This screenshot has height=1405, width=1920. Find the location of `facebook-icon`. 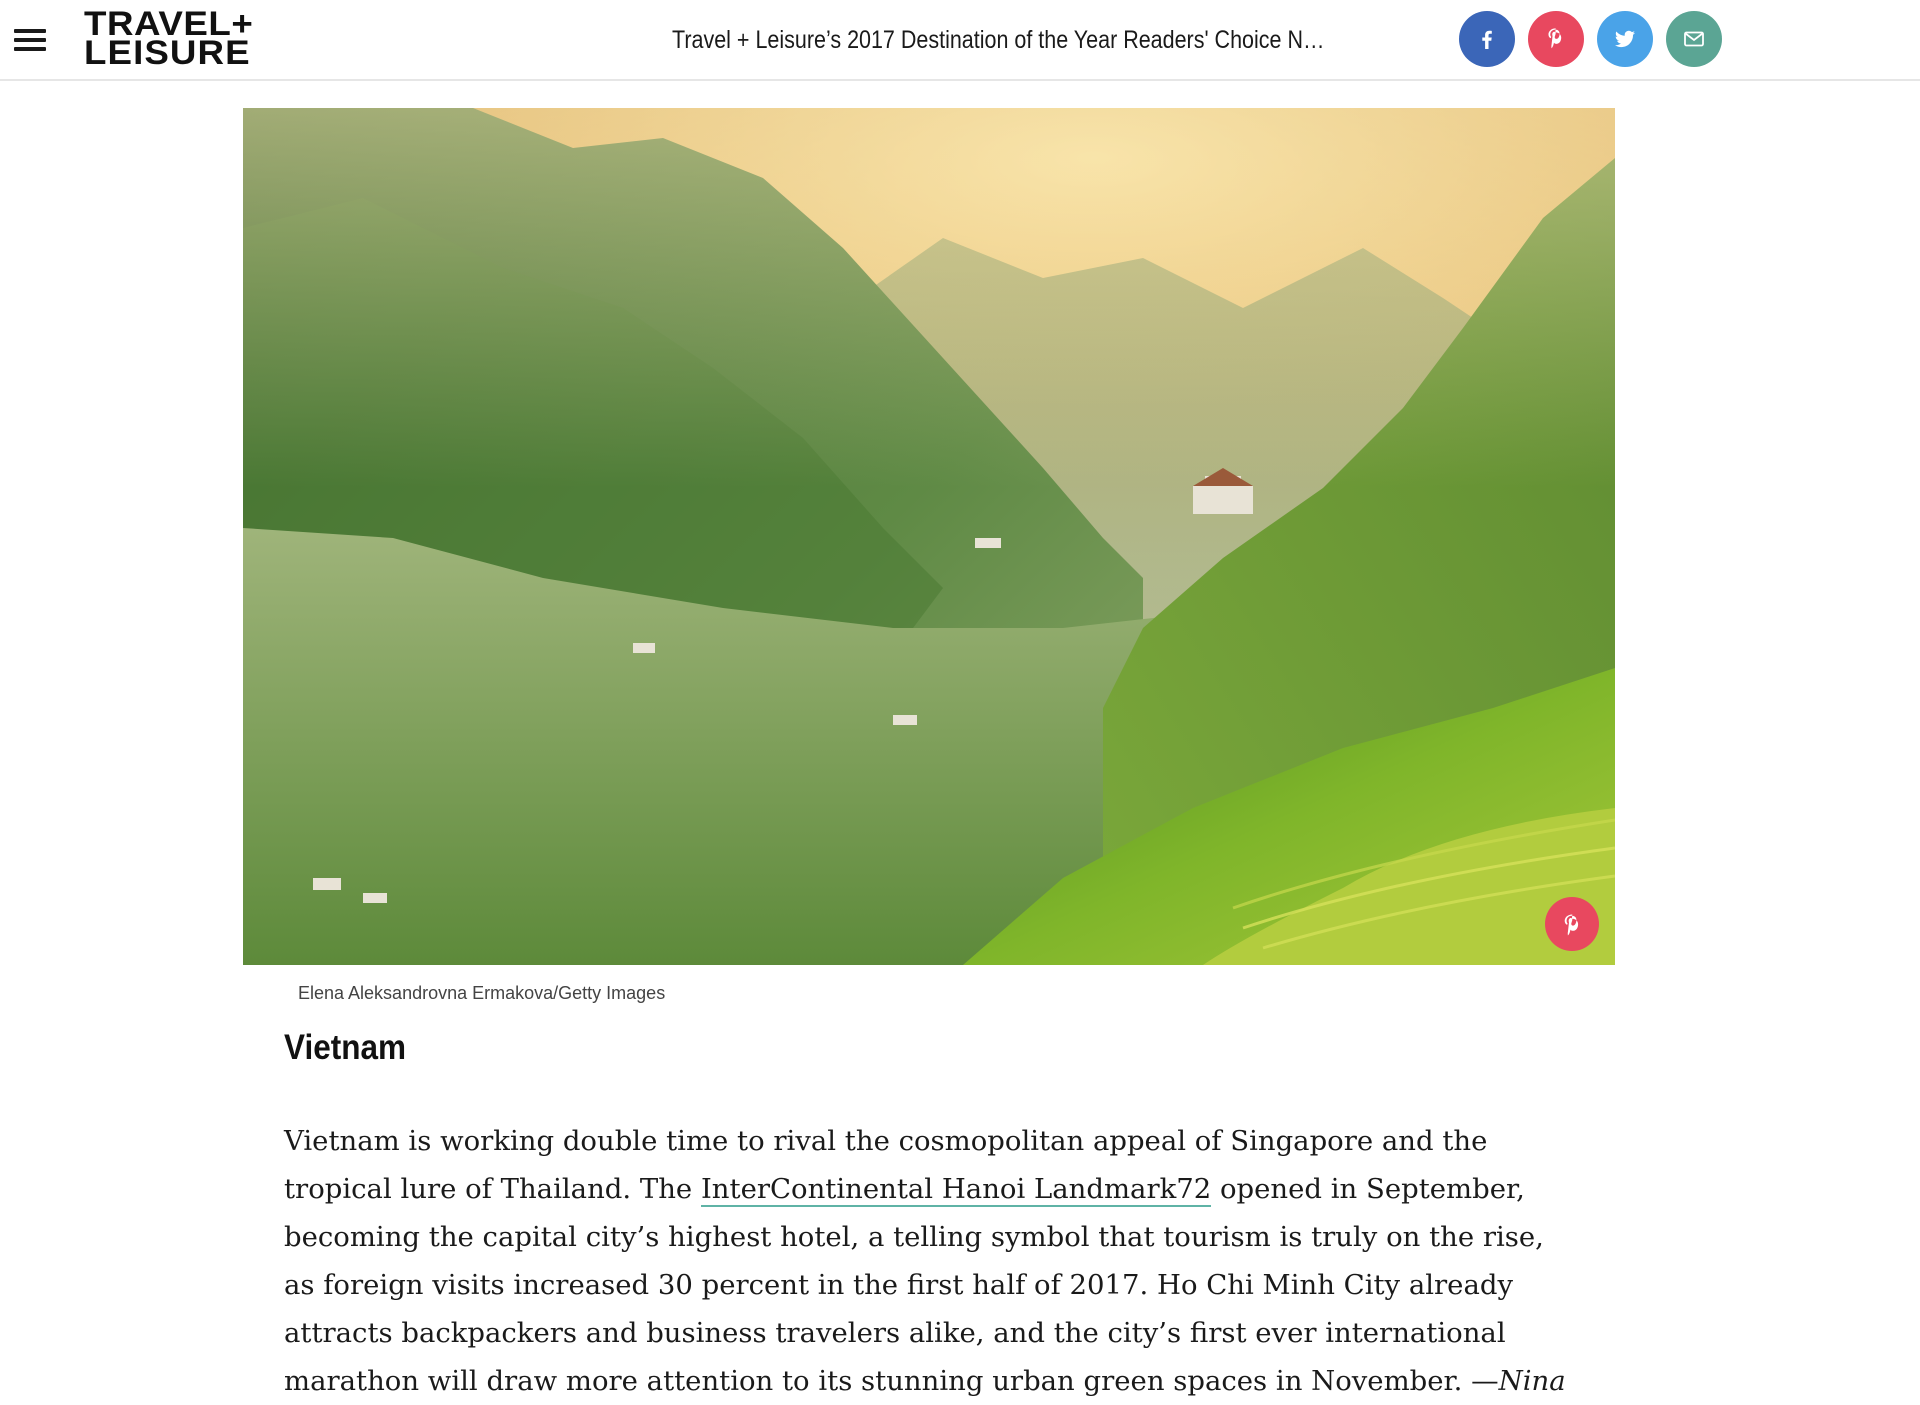

facebook-icon is located at coordinates (1487, 39).